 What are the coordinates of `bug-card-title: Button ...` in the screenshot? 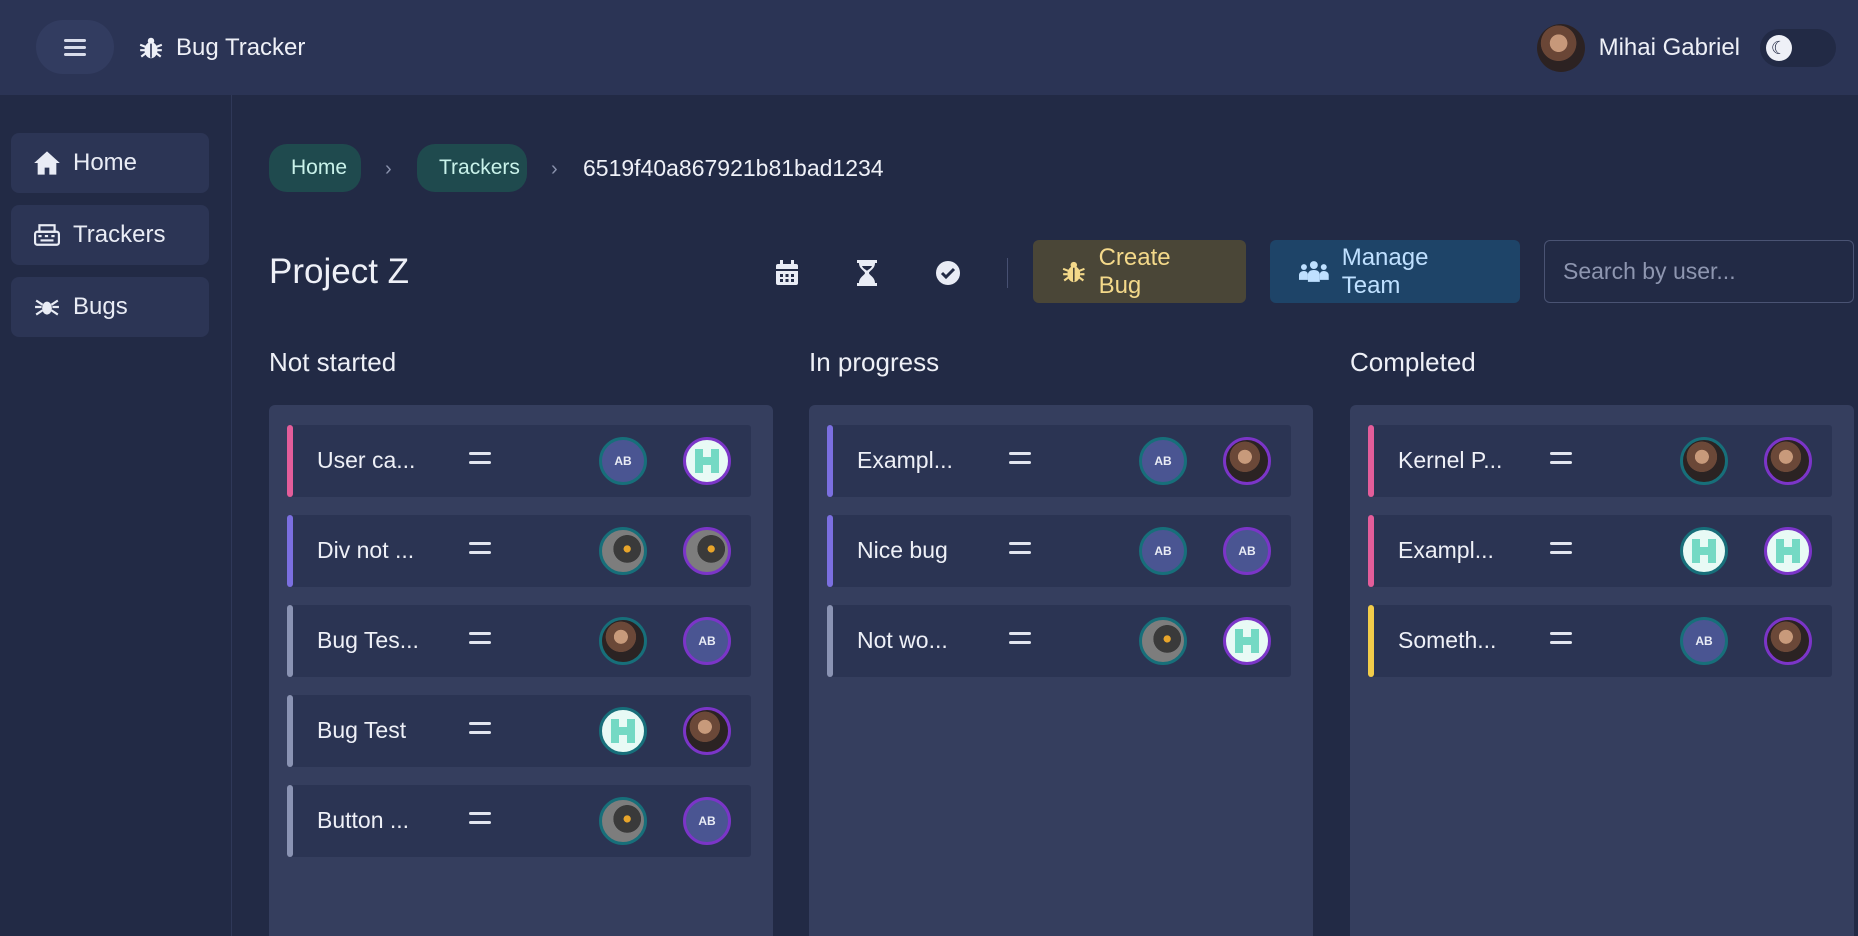 It's located at (363, 820).